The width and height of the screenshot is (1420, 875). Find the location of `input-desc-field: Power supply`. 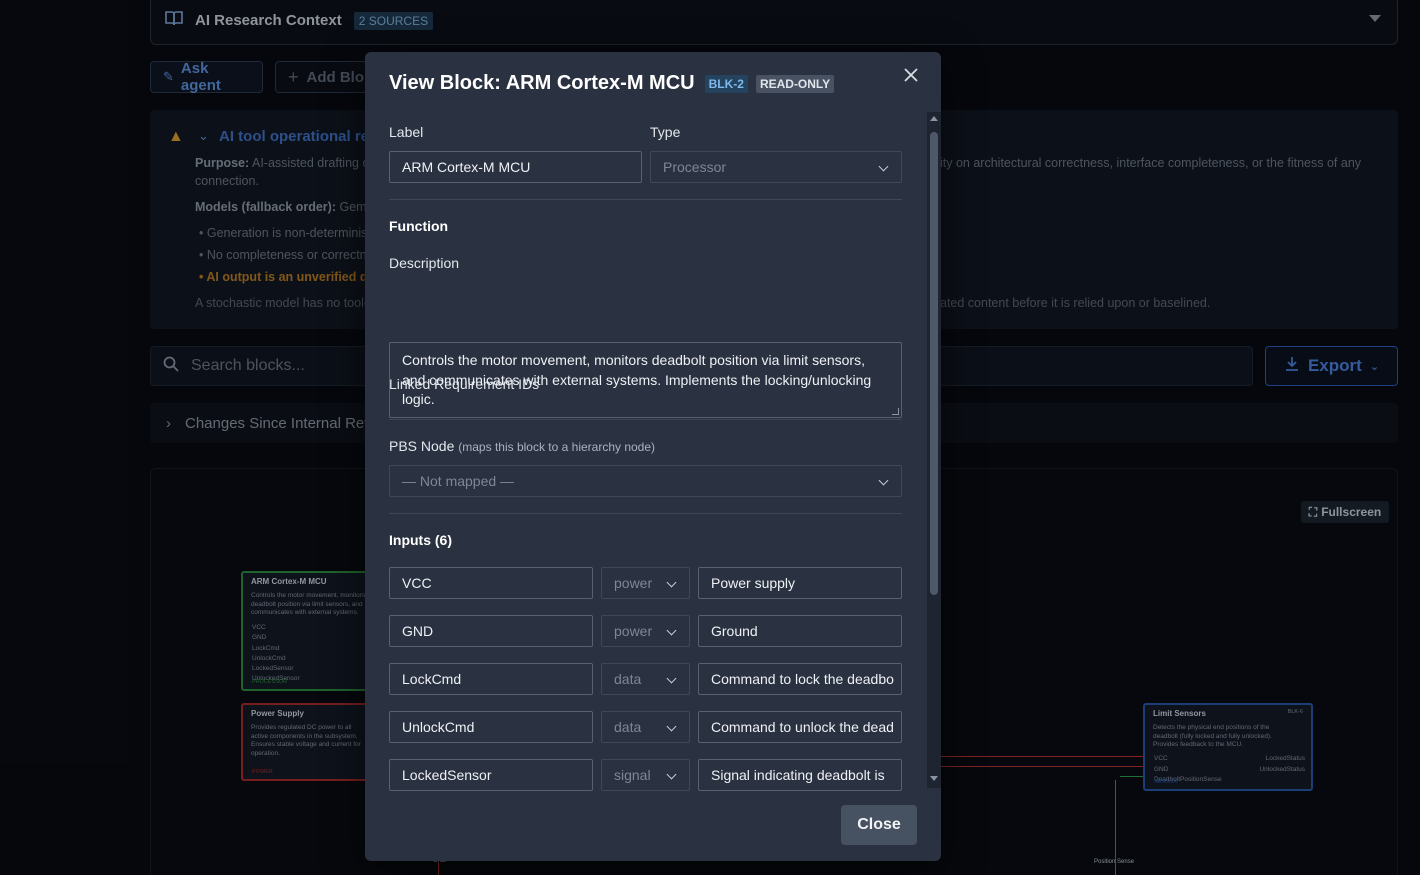

input-desc-field: Power supply is located at coordinates (800, 583).